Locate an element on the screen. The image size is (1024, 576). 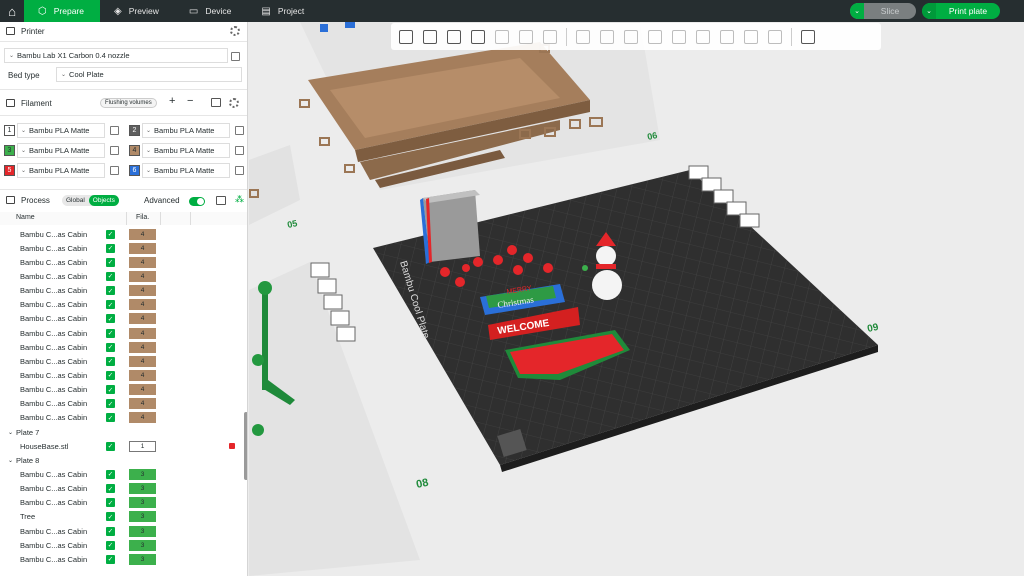
home-icon: ⌂ is located at coordinates (12, 11).